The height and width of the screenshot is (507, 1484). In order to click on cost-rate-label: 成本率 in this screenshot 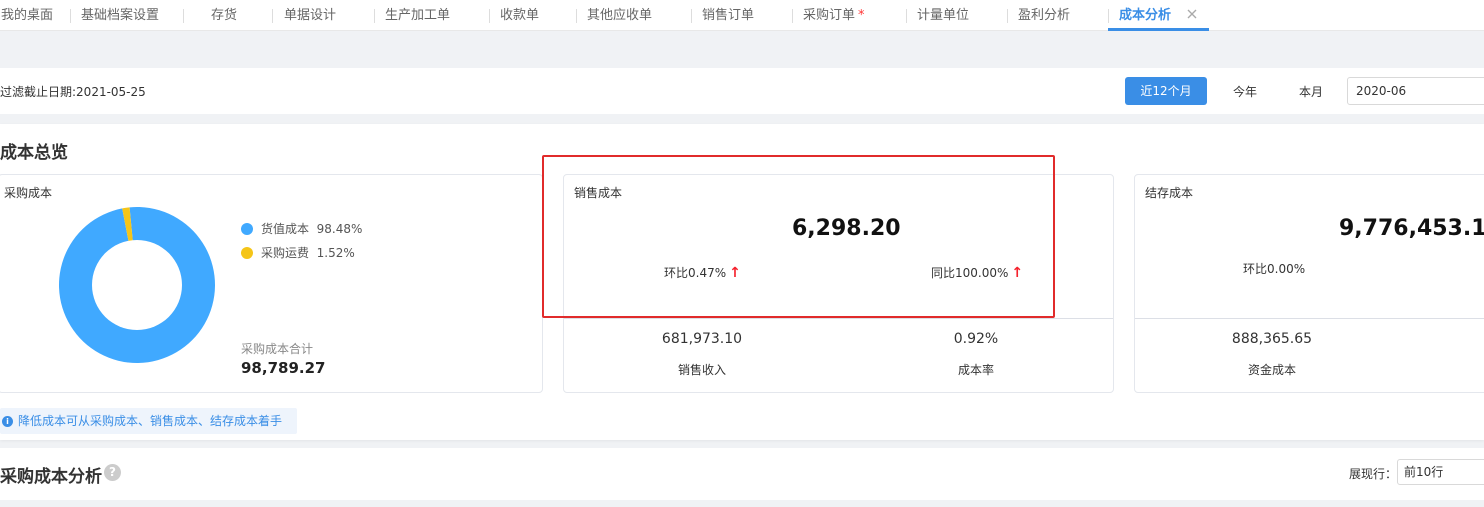, I will do `click(975, 370)`.